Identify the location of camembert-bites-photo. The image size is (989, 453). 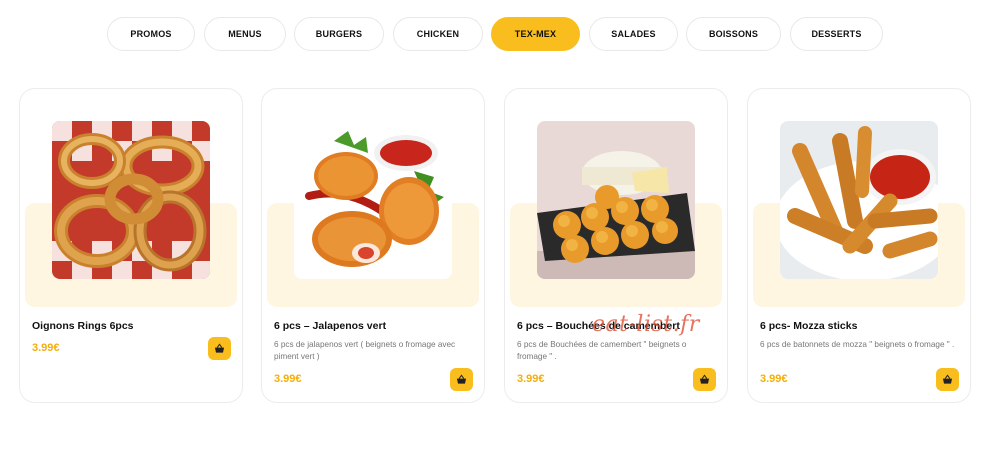
(616, 200).